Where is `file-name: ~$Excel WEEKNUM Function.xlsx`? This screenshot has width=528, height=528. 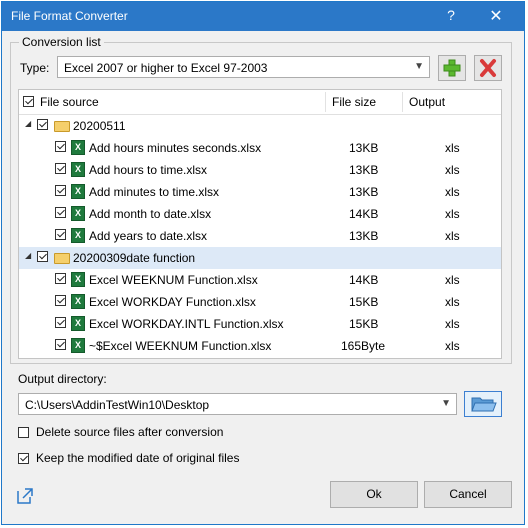 file-name: ~$Excel WEEKNUM Function.xlsx is located at coordinates (180, 346).